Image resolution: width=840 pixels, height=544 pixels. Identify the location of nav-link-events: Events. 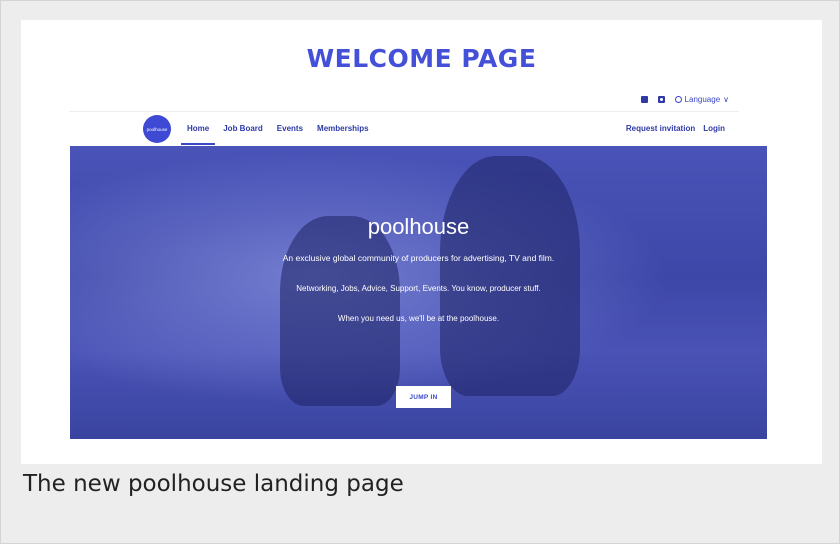
(290, 128).